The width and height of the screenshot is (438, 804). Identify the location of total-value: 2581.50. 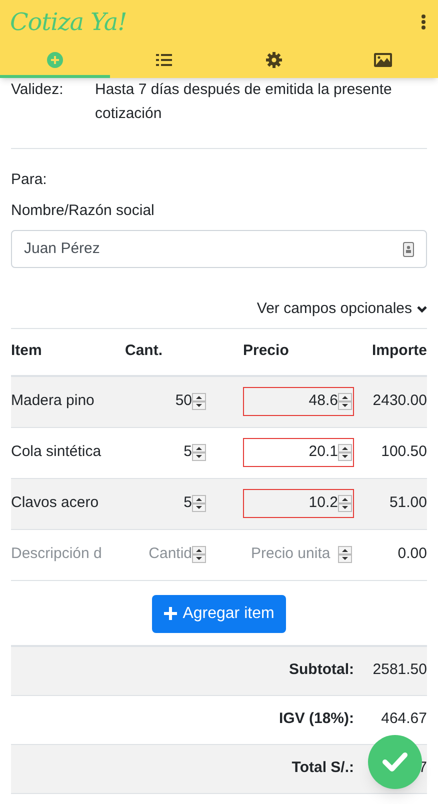
(399, 670).